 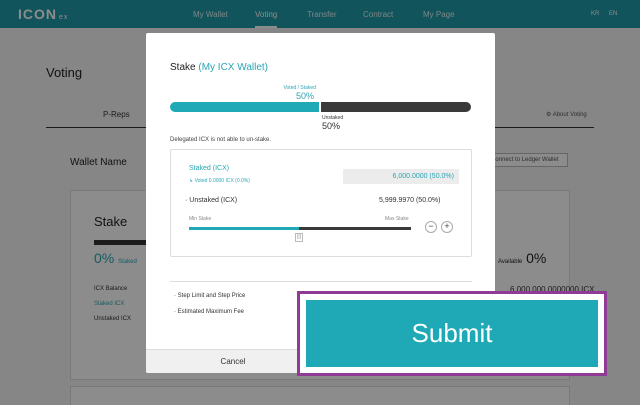 I want to click on submit-button: Submit, so click(x=452, y=333).